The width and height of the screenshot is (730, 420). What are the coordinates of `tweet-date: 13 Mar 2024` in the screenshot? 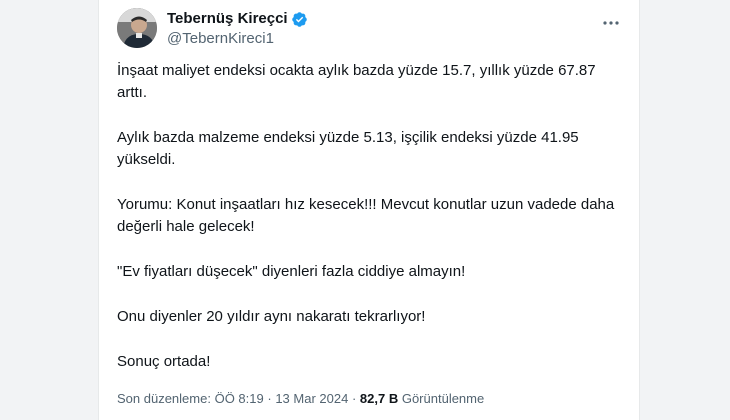 It's located at (311, 398).